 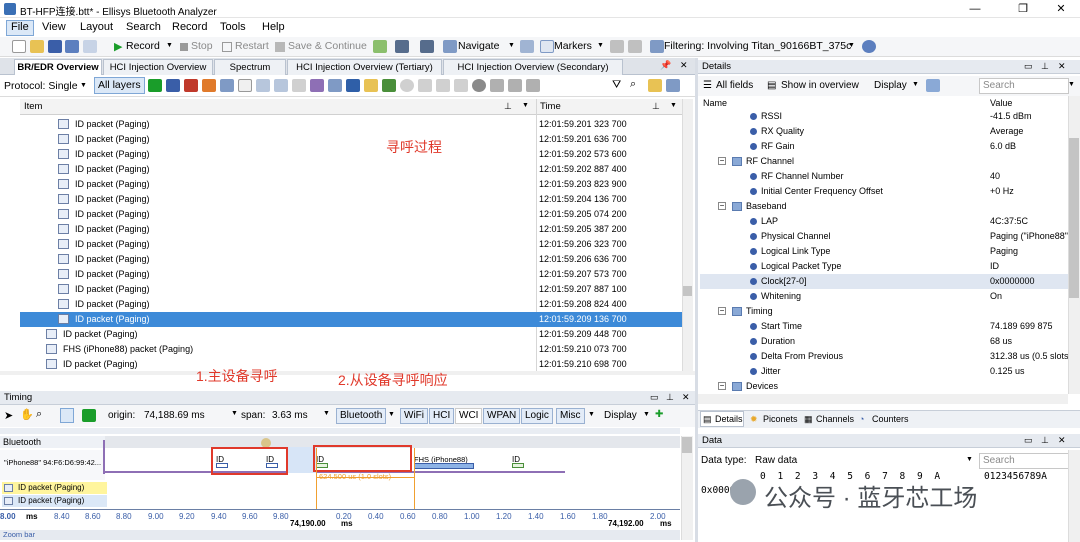 I want to click on details-copy-icon, so click(x=933, y=85).